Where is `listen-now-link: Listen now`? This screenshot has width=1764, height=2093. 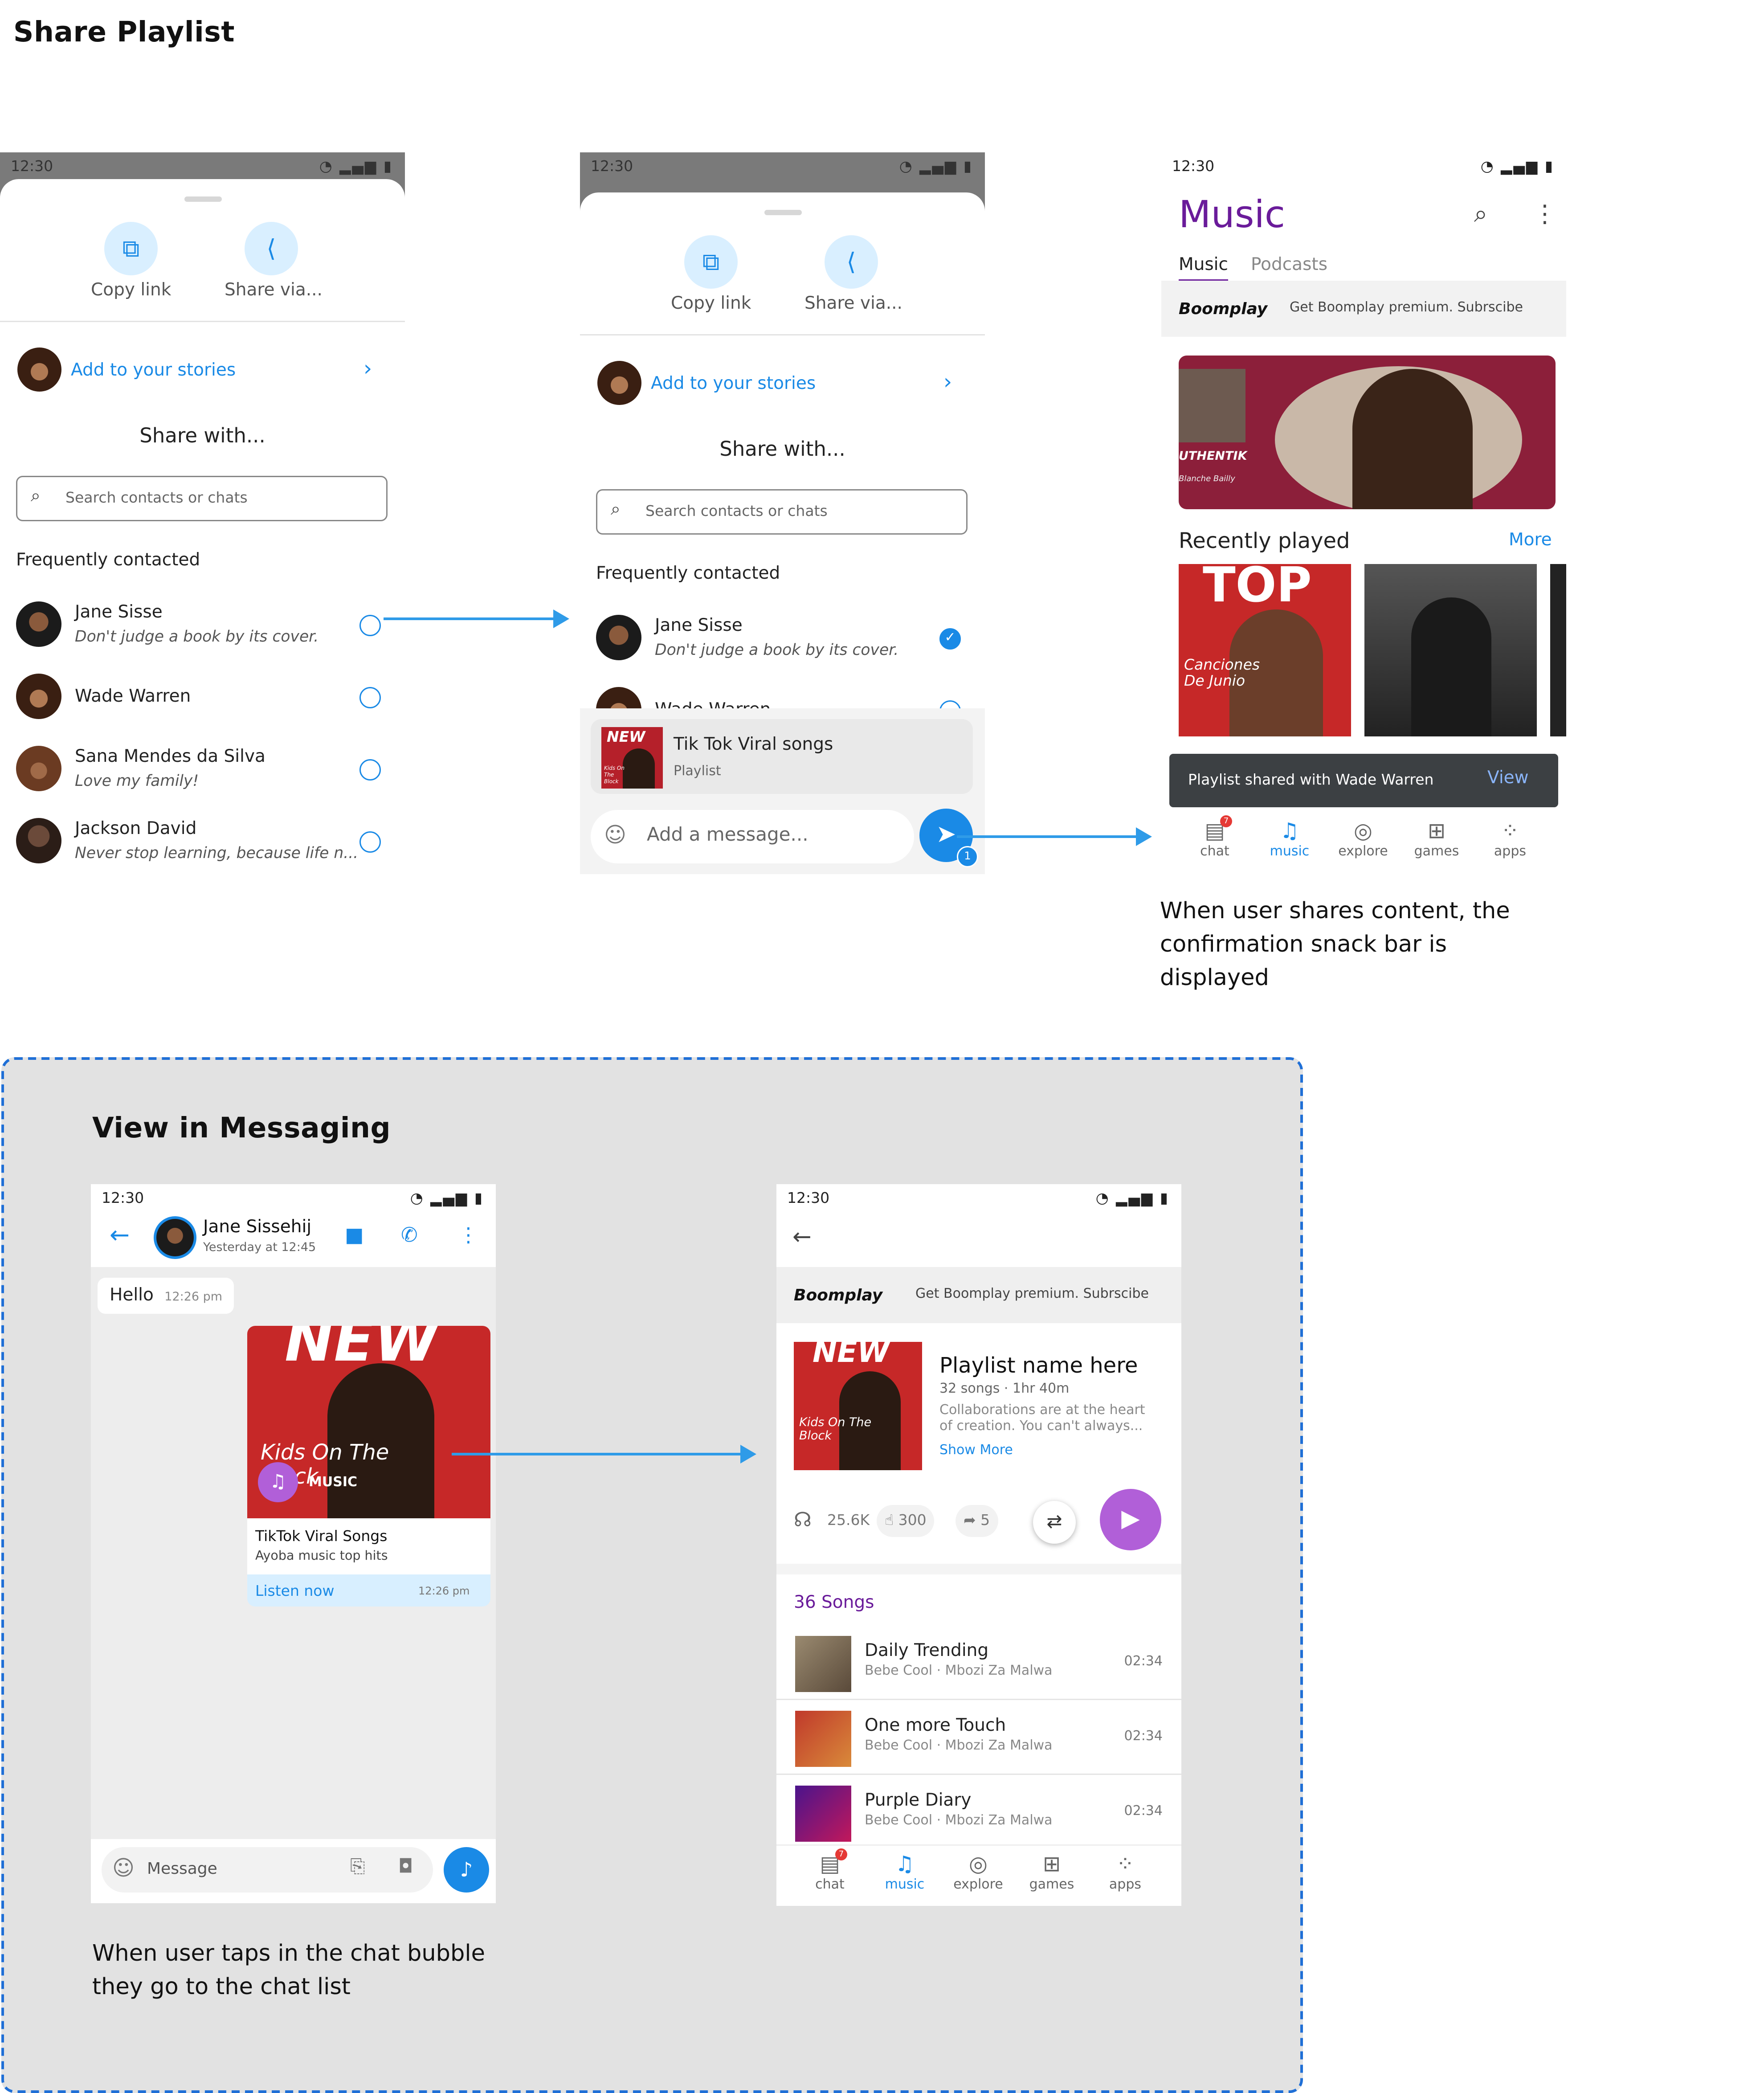
listen-now-link: Listen now is located at coordinates (295, 1591).